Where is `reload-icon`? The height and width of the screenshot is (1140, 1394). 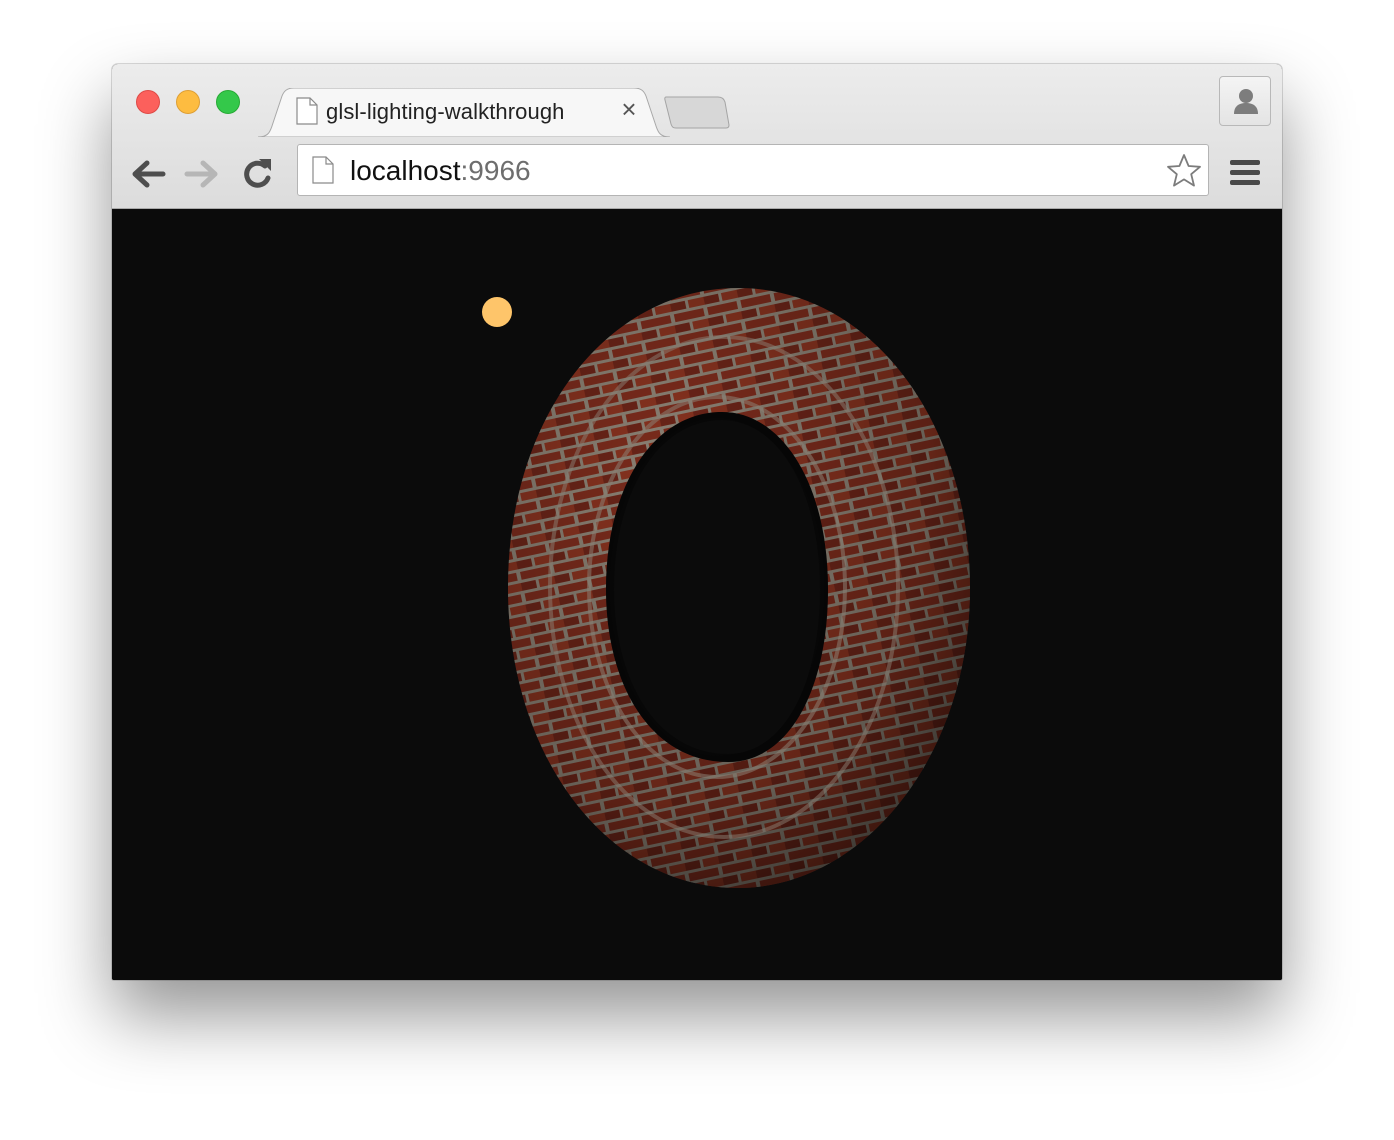 reload-icon is located at coordinates (258, 174).